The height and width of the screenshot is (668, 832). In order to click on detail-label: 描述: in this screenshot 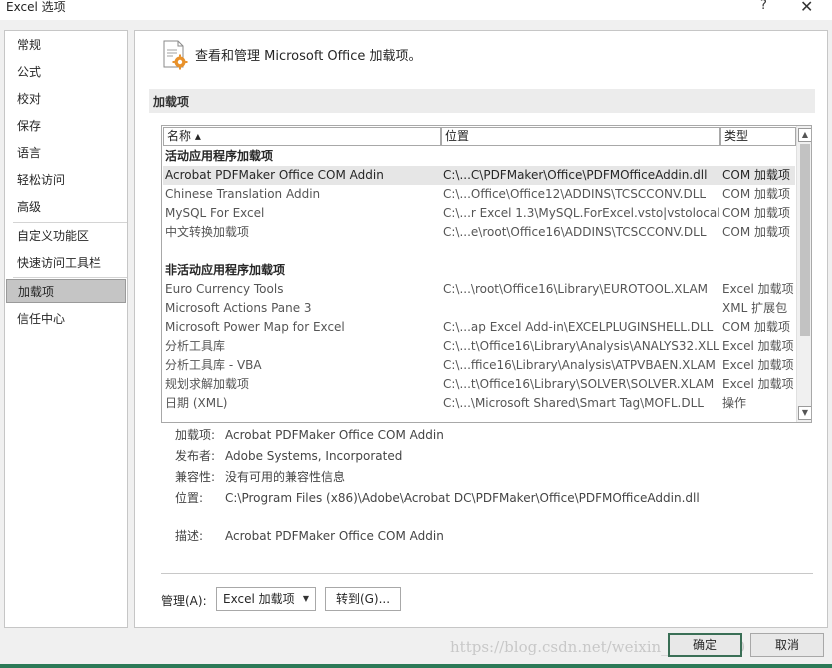, I will do `click(189, 536)`.